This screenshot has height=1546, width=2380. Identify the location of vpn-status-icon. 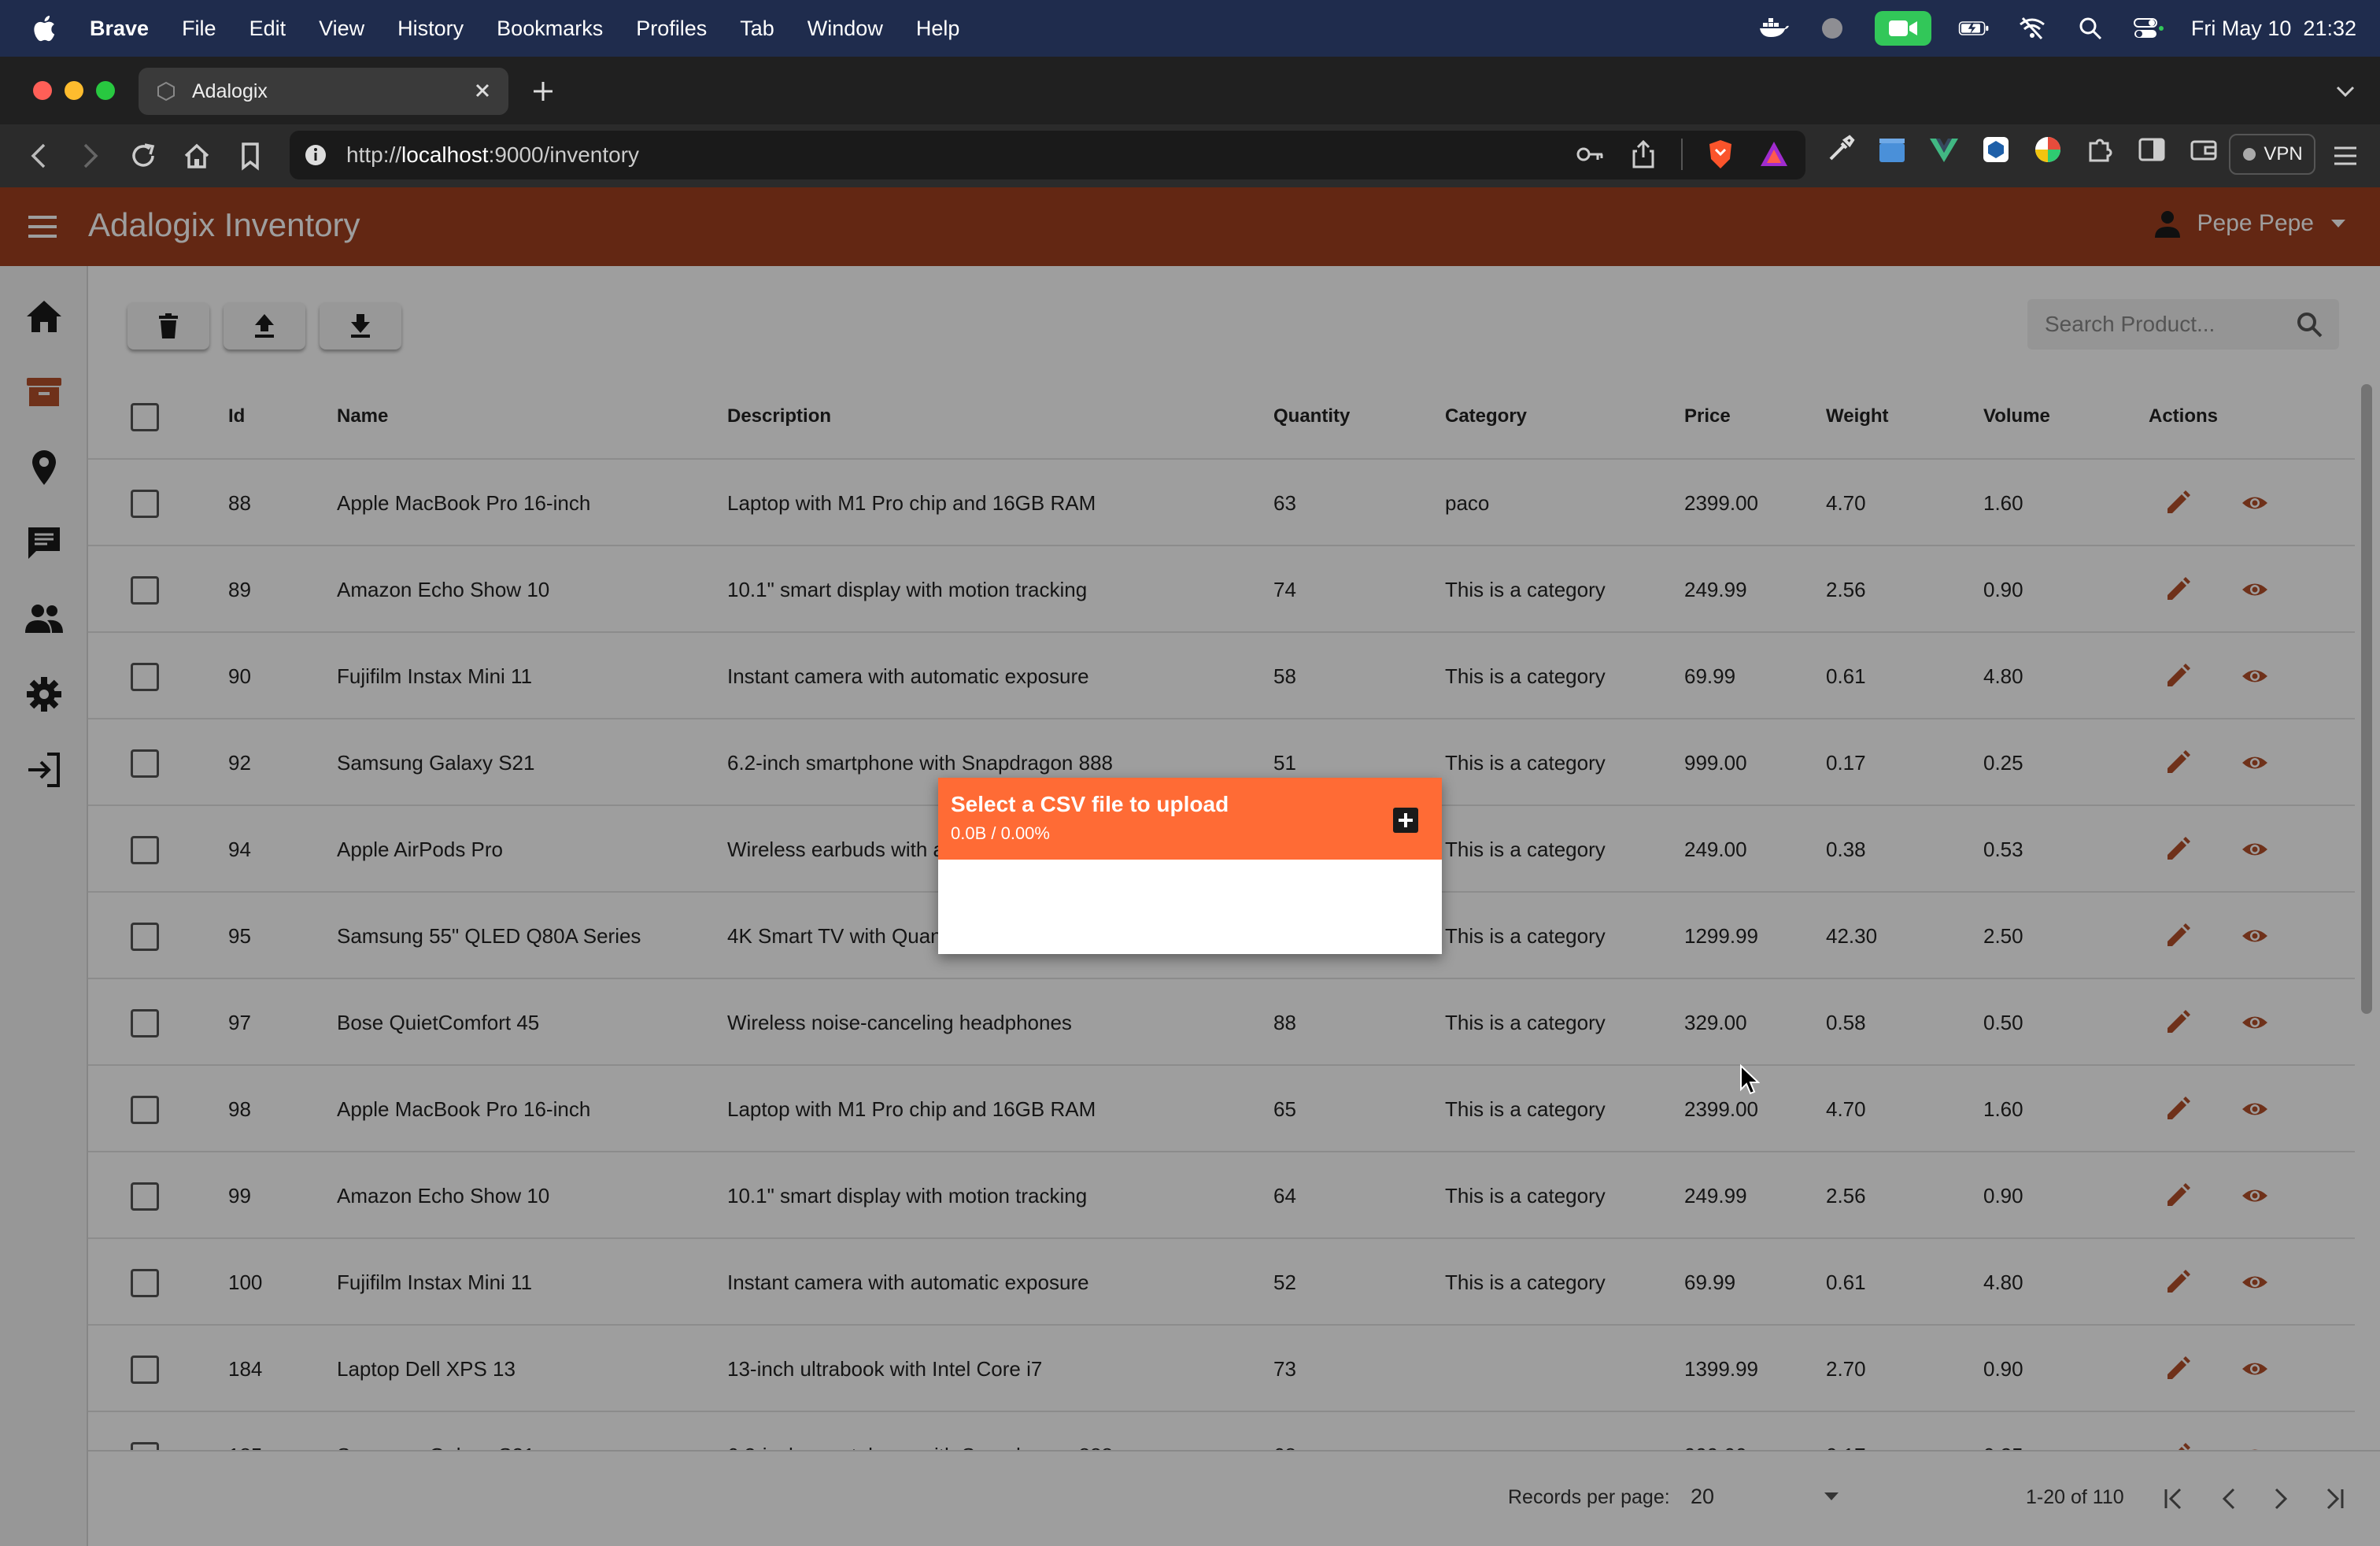
(2249, 154).